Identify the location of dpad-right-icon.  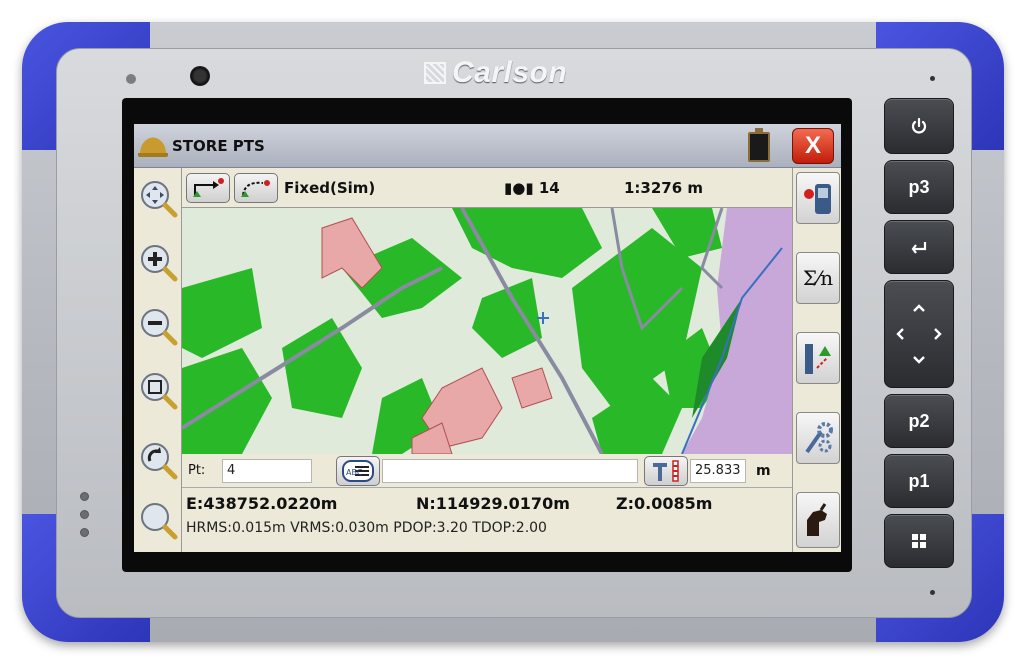
(938, 334).